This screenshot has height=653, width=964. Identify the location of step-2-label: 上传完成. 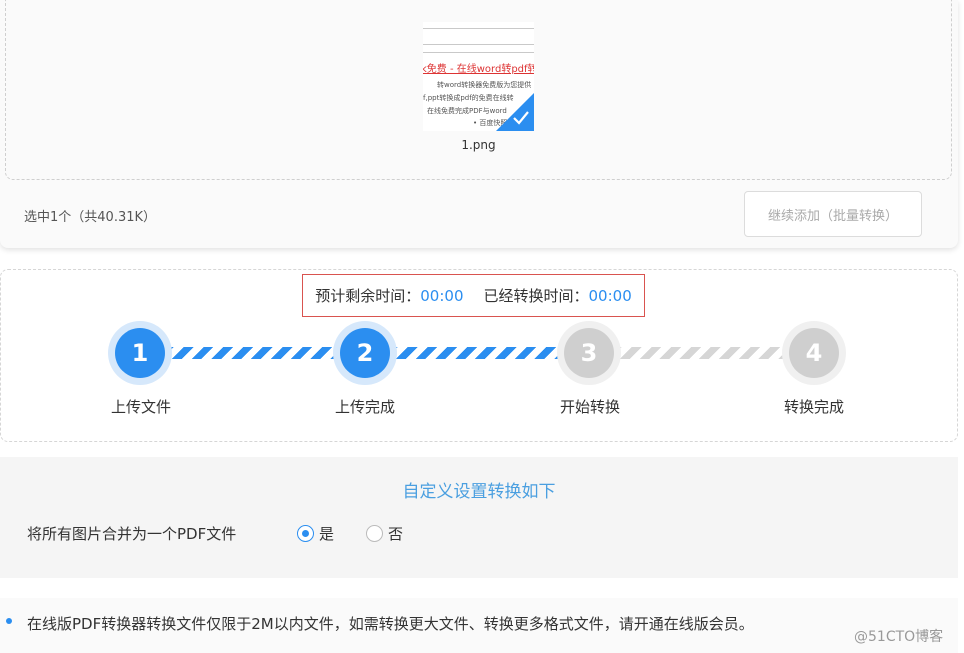
(364, 407).